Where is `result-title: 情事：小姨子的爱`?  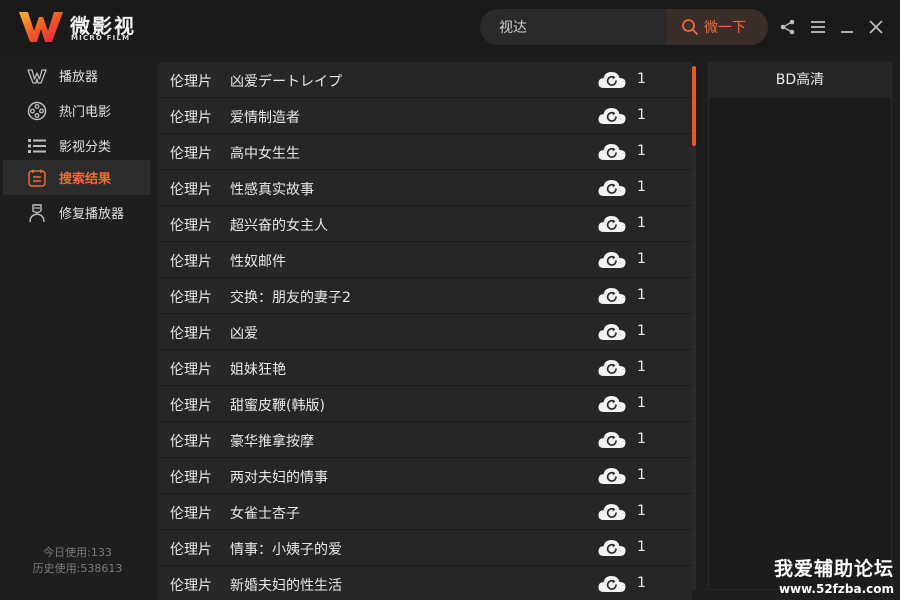 result-title: 情事：小姨子的爱 is located at coordinates (286, 550).